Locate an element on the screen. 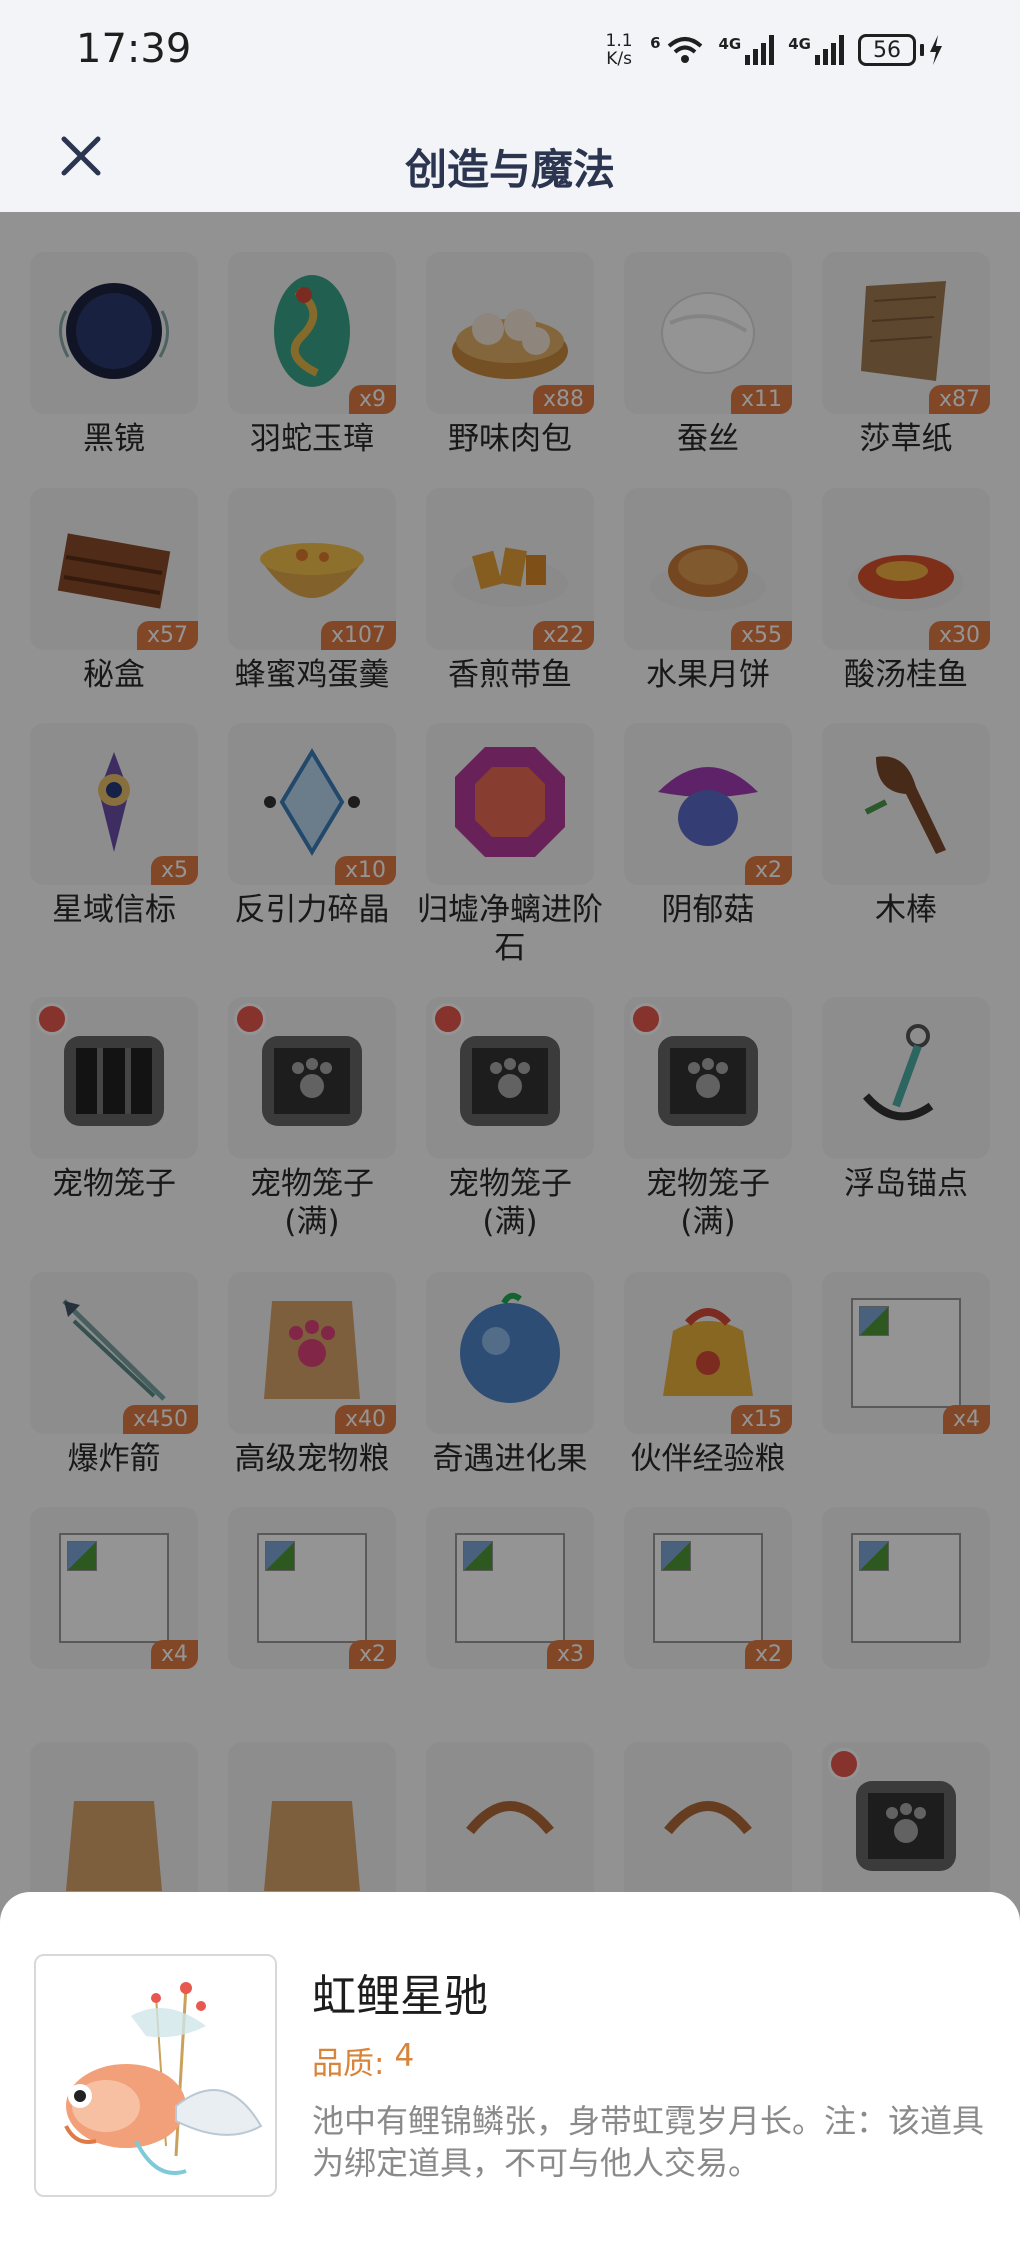  detail-item-thumbnail is located at coordinates (155, 2075).